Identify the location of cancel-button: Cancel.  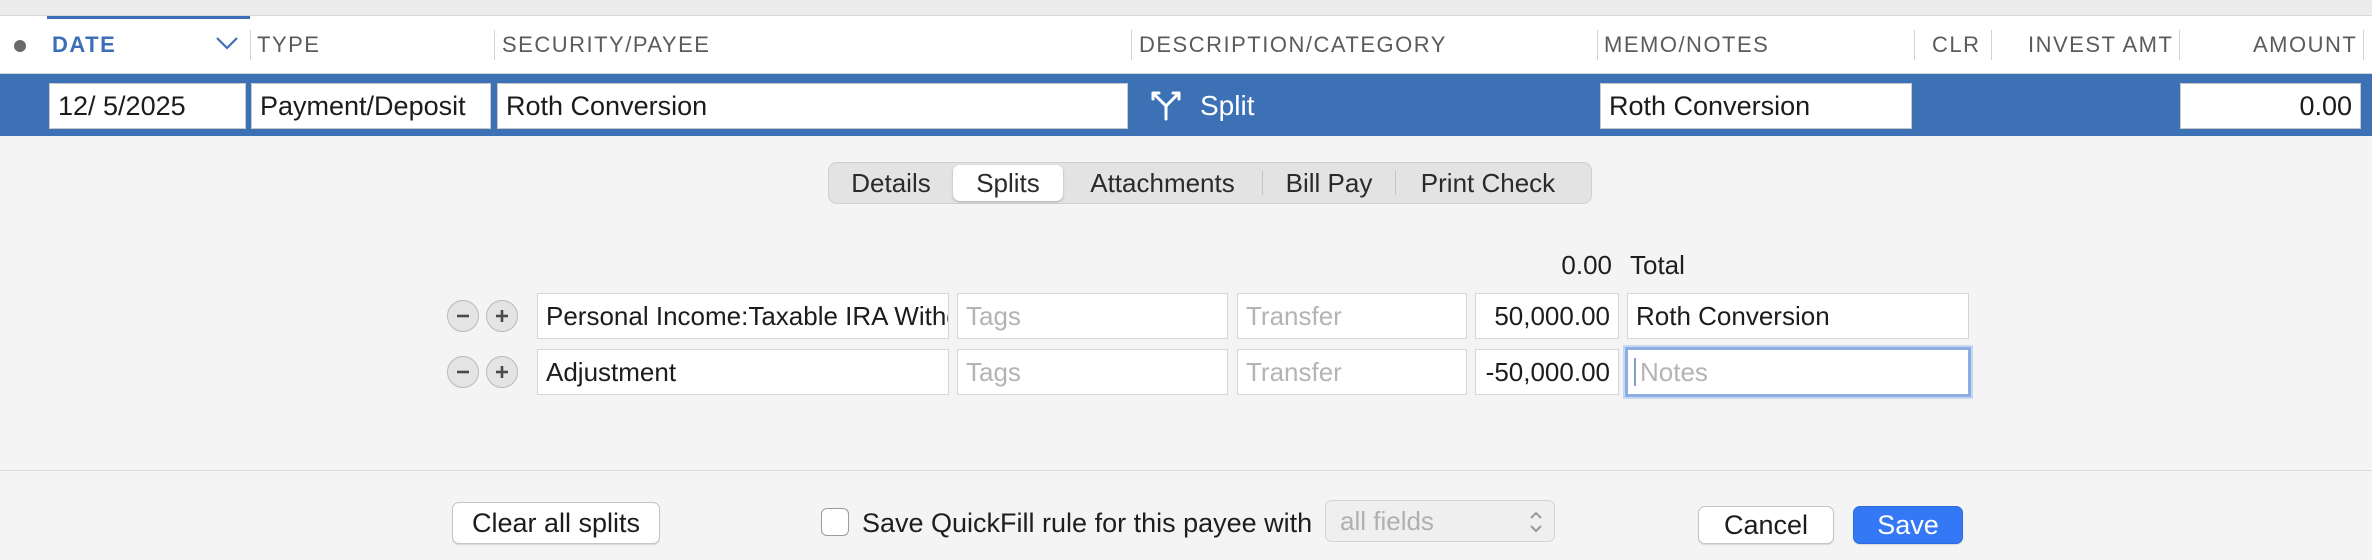
(1766, 525).